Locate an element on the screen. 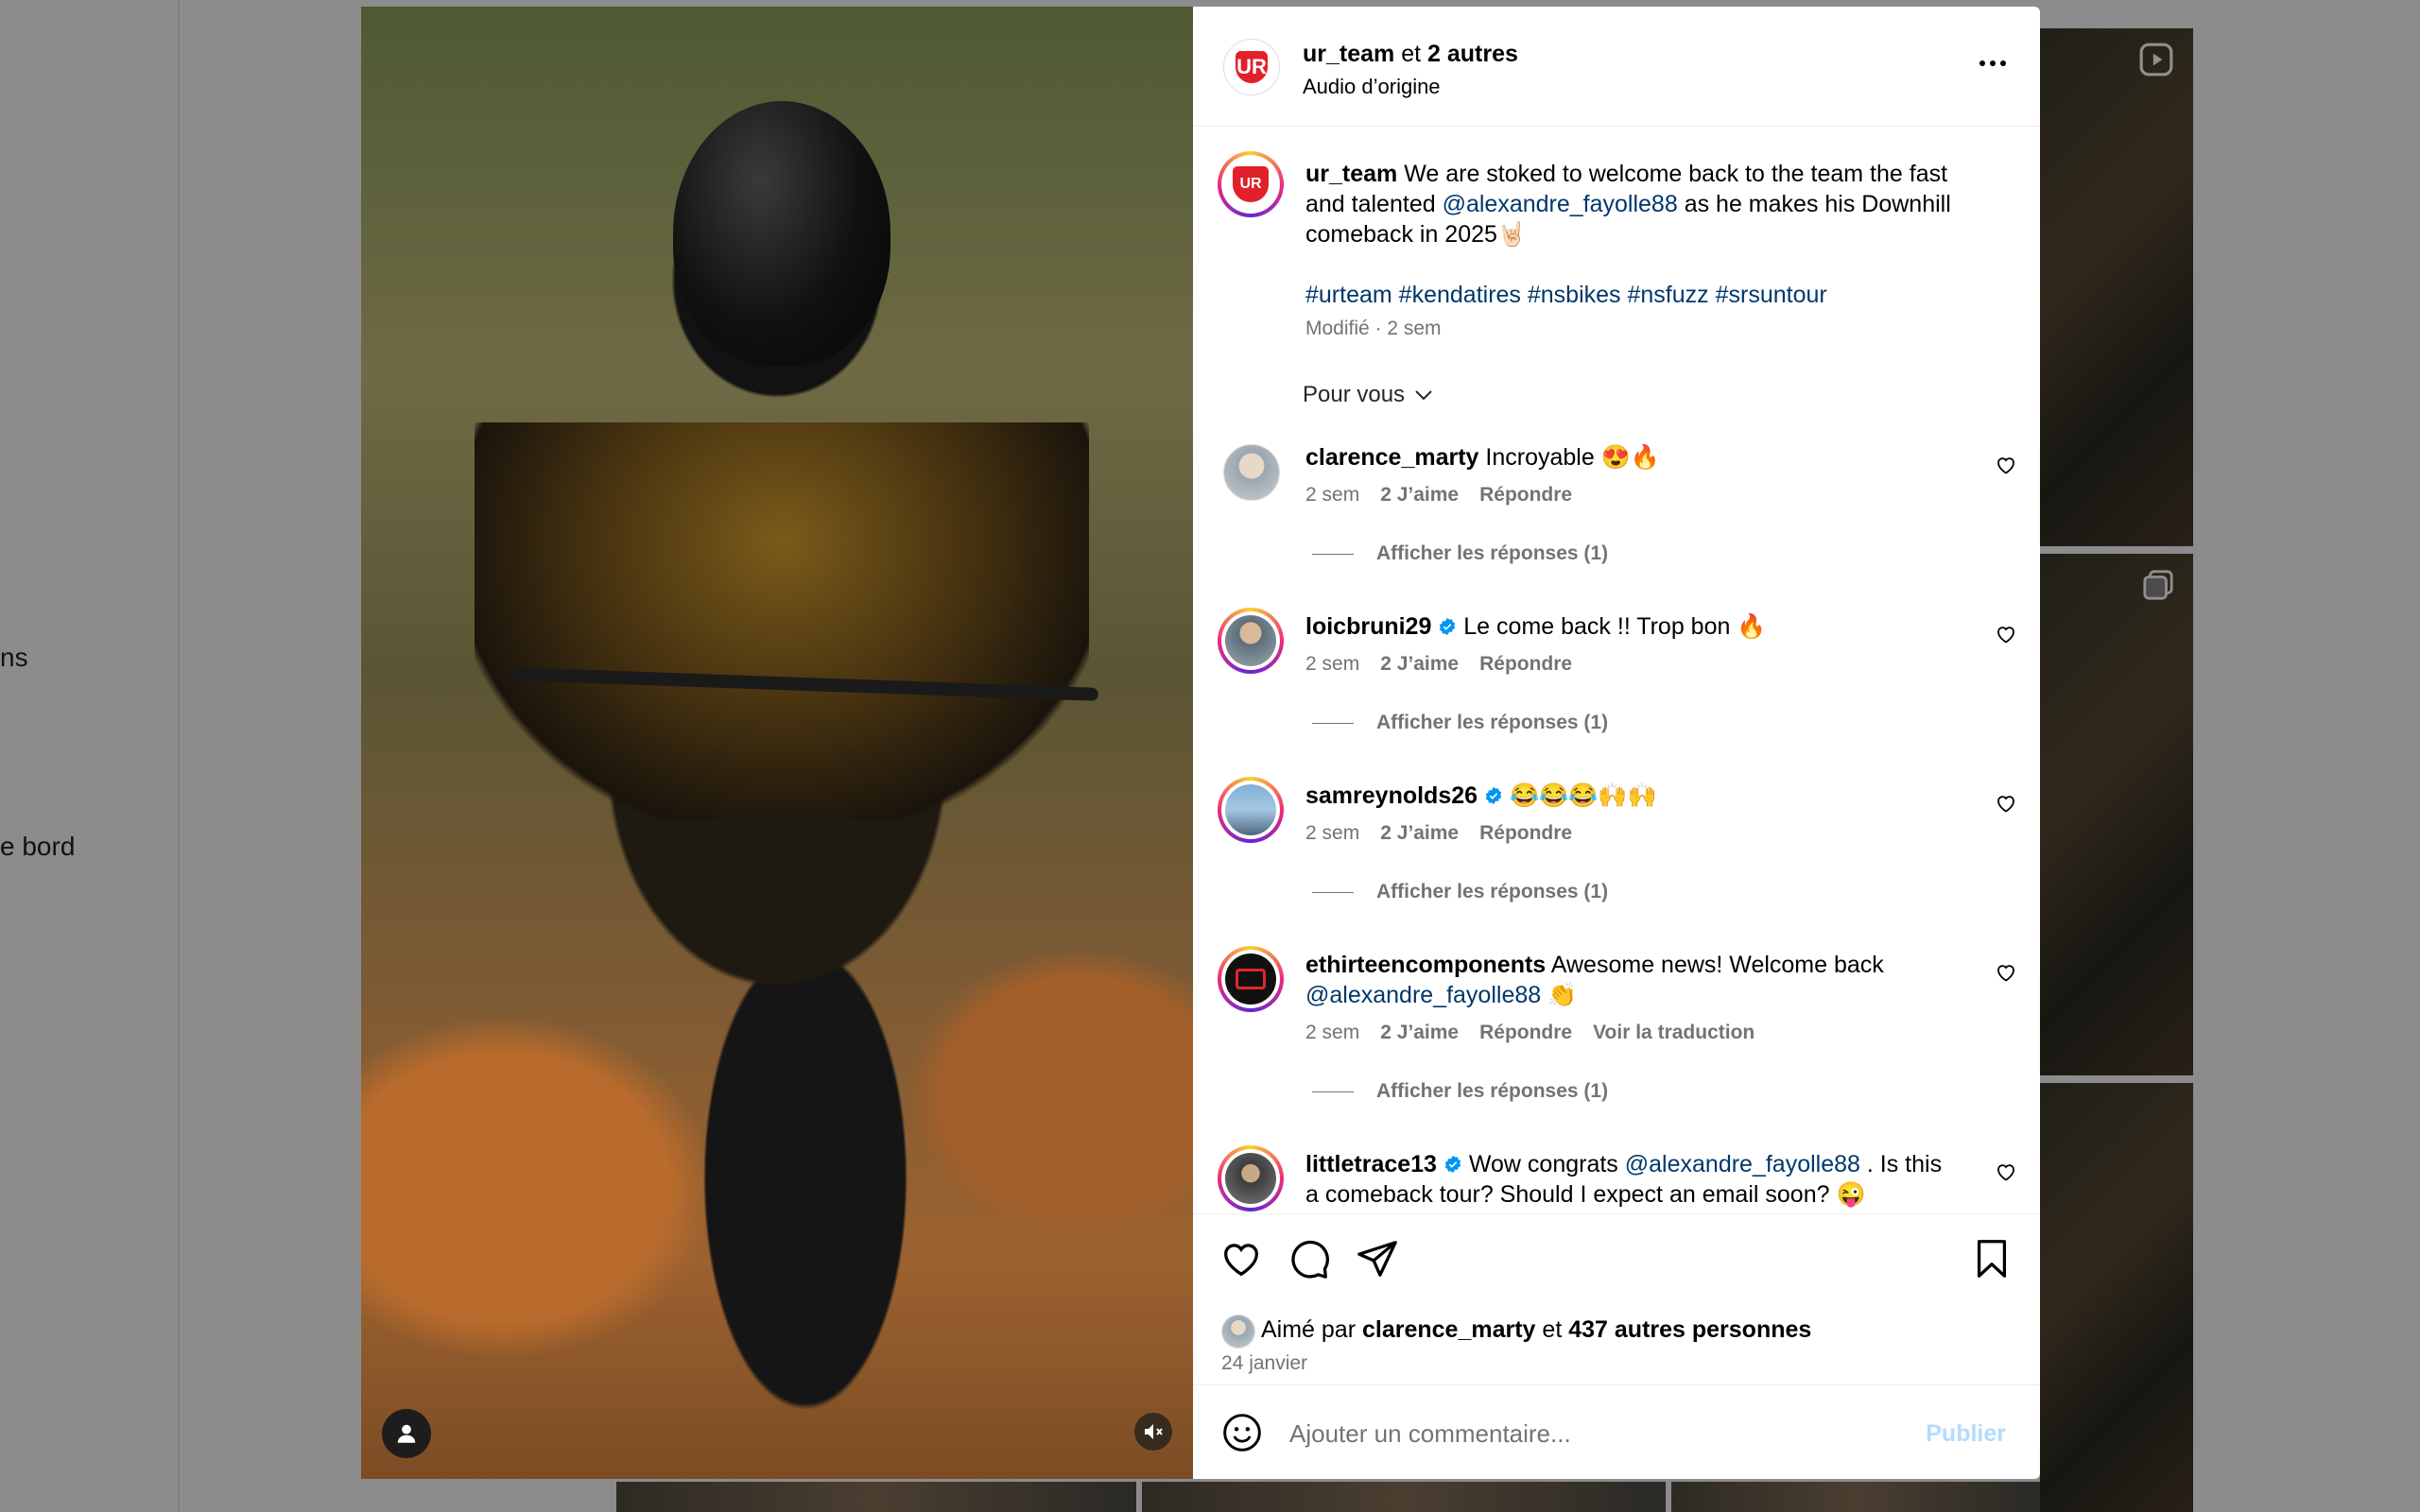  caption-mention: @alexandre_fayolle88 is located at coordinates (1560, 204).